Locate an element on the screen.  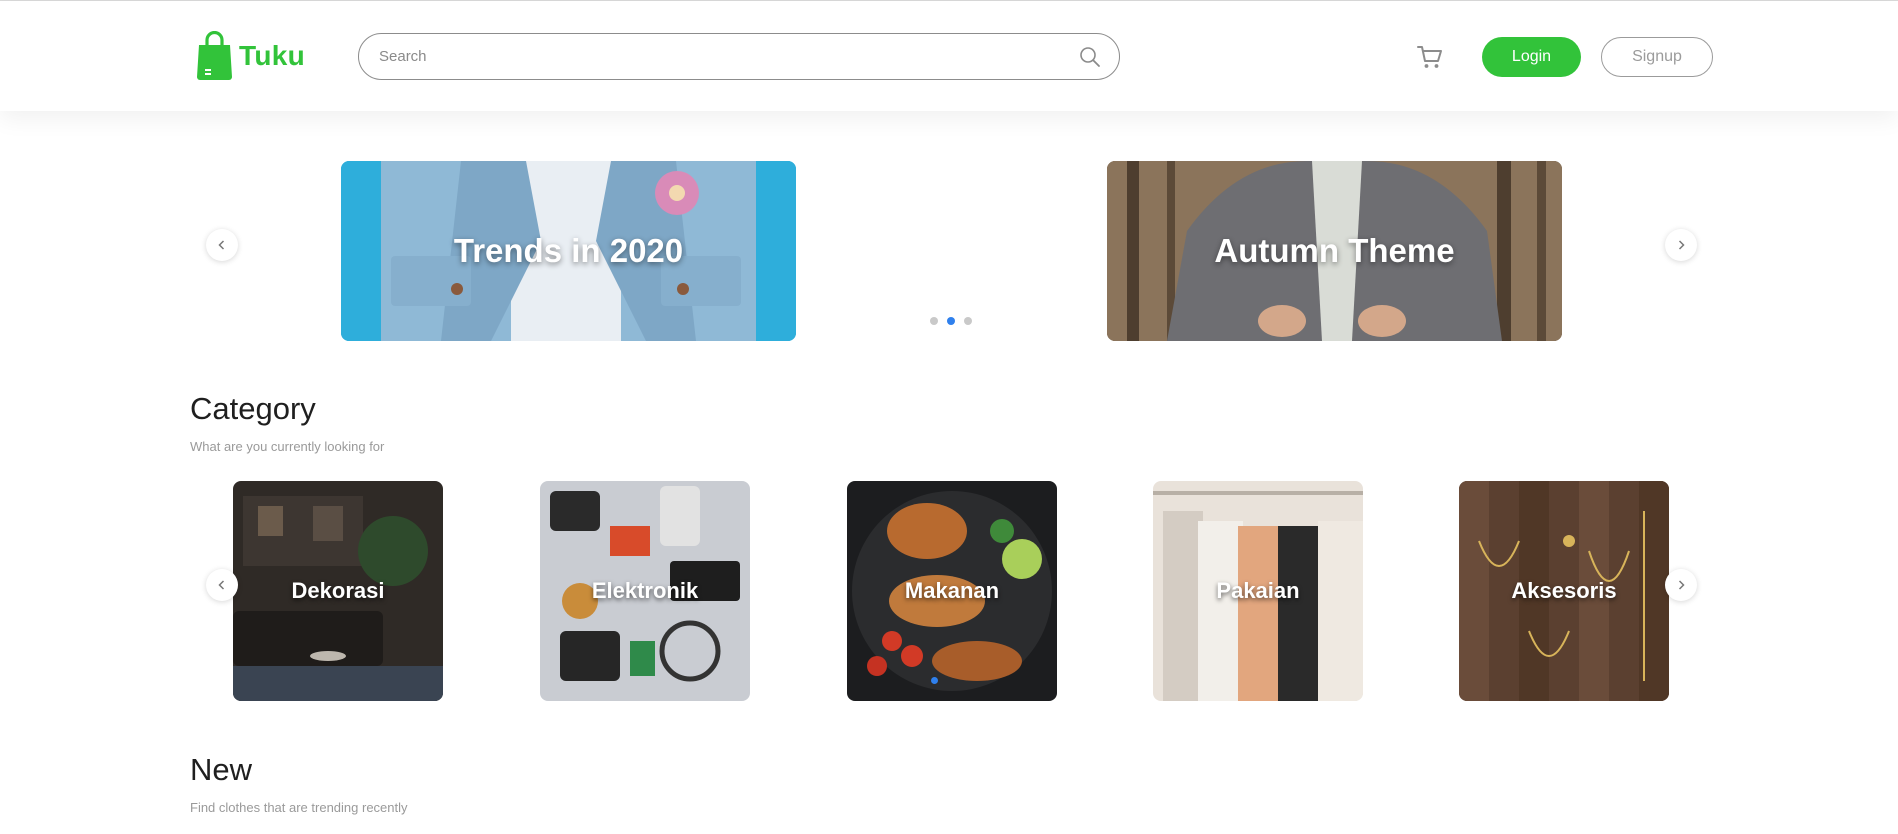
cart-icon is located at coordinates (1430, 57).